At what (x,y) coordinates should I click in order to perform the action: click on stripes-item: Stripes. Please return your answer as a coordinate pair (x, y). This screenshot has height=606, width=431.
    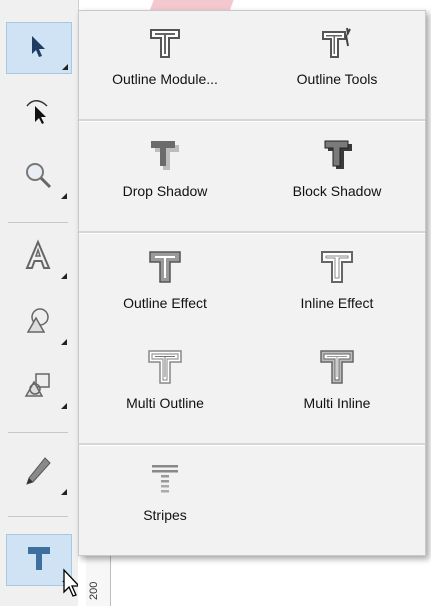
    Looking at the image, I should click on (165, 497).